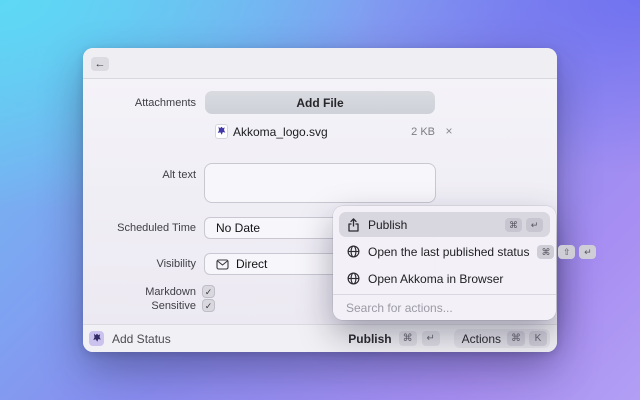 The width and height of the screenshot is (640, 400). What do you see at coordinates (320, 338) in the screenshot?
I see `status-bar: Add Status Publish ⌘ ↵ Actions ⌘ K` at bounding box center [320, 338].